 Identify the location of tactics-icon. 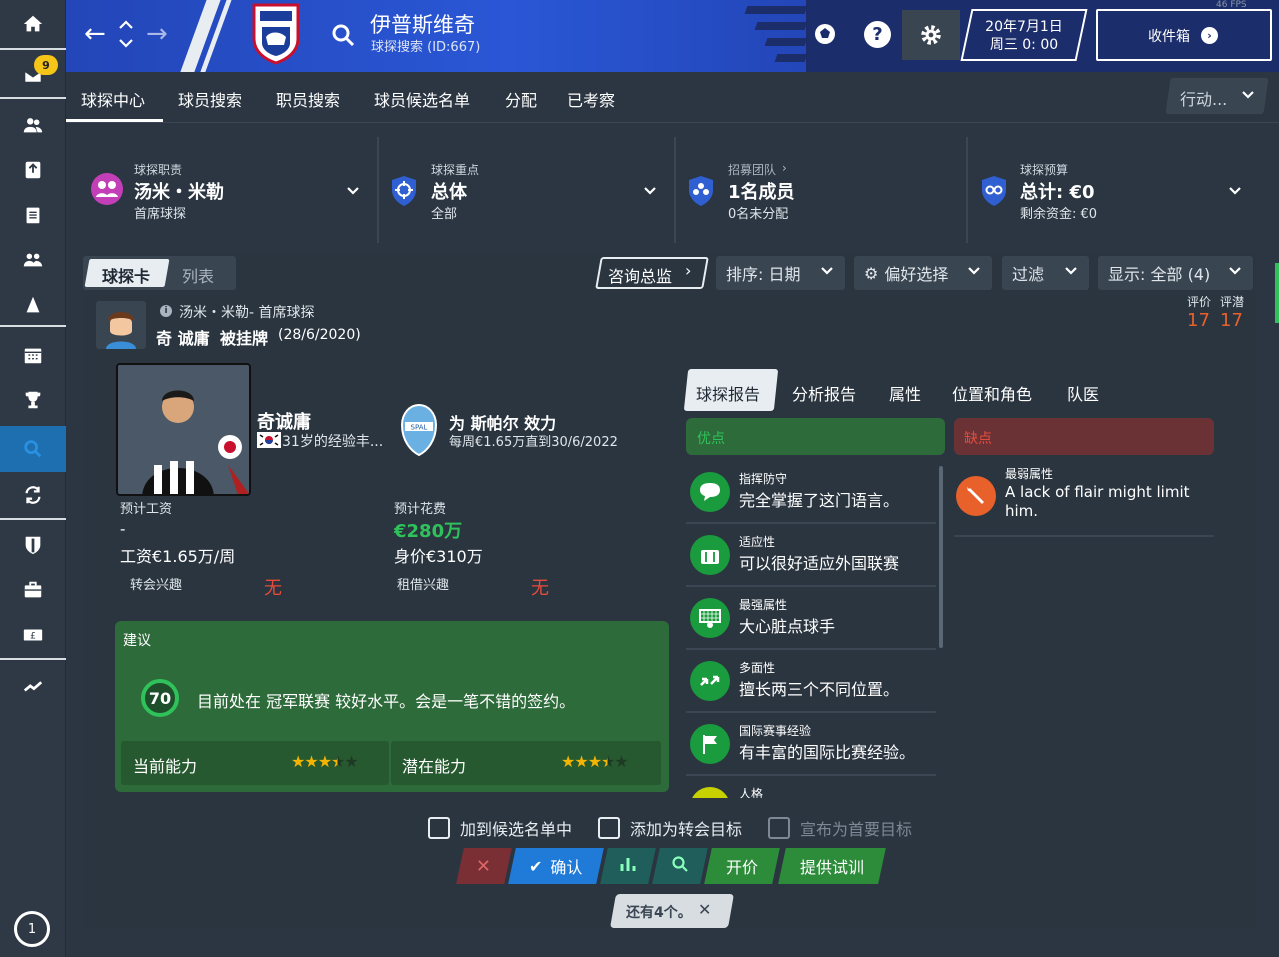
(33, 305).